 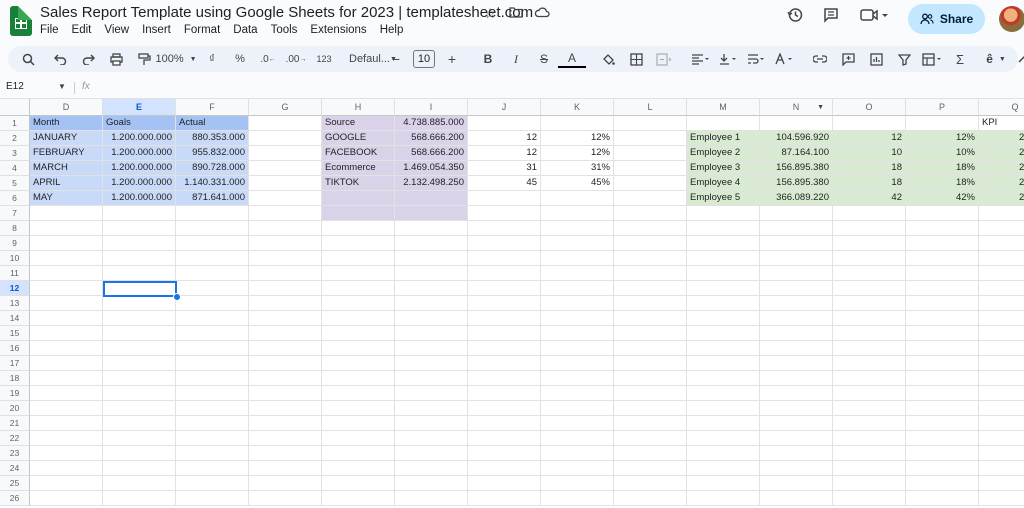 I want to click on currency-format-icon: ₫, so click(x=212, y=59).